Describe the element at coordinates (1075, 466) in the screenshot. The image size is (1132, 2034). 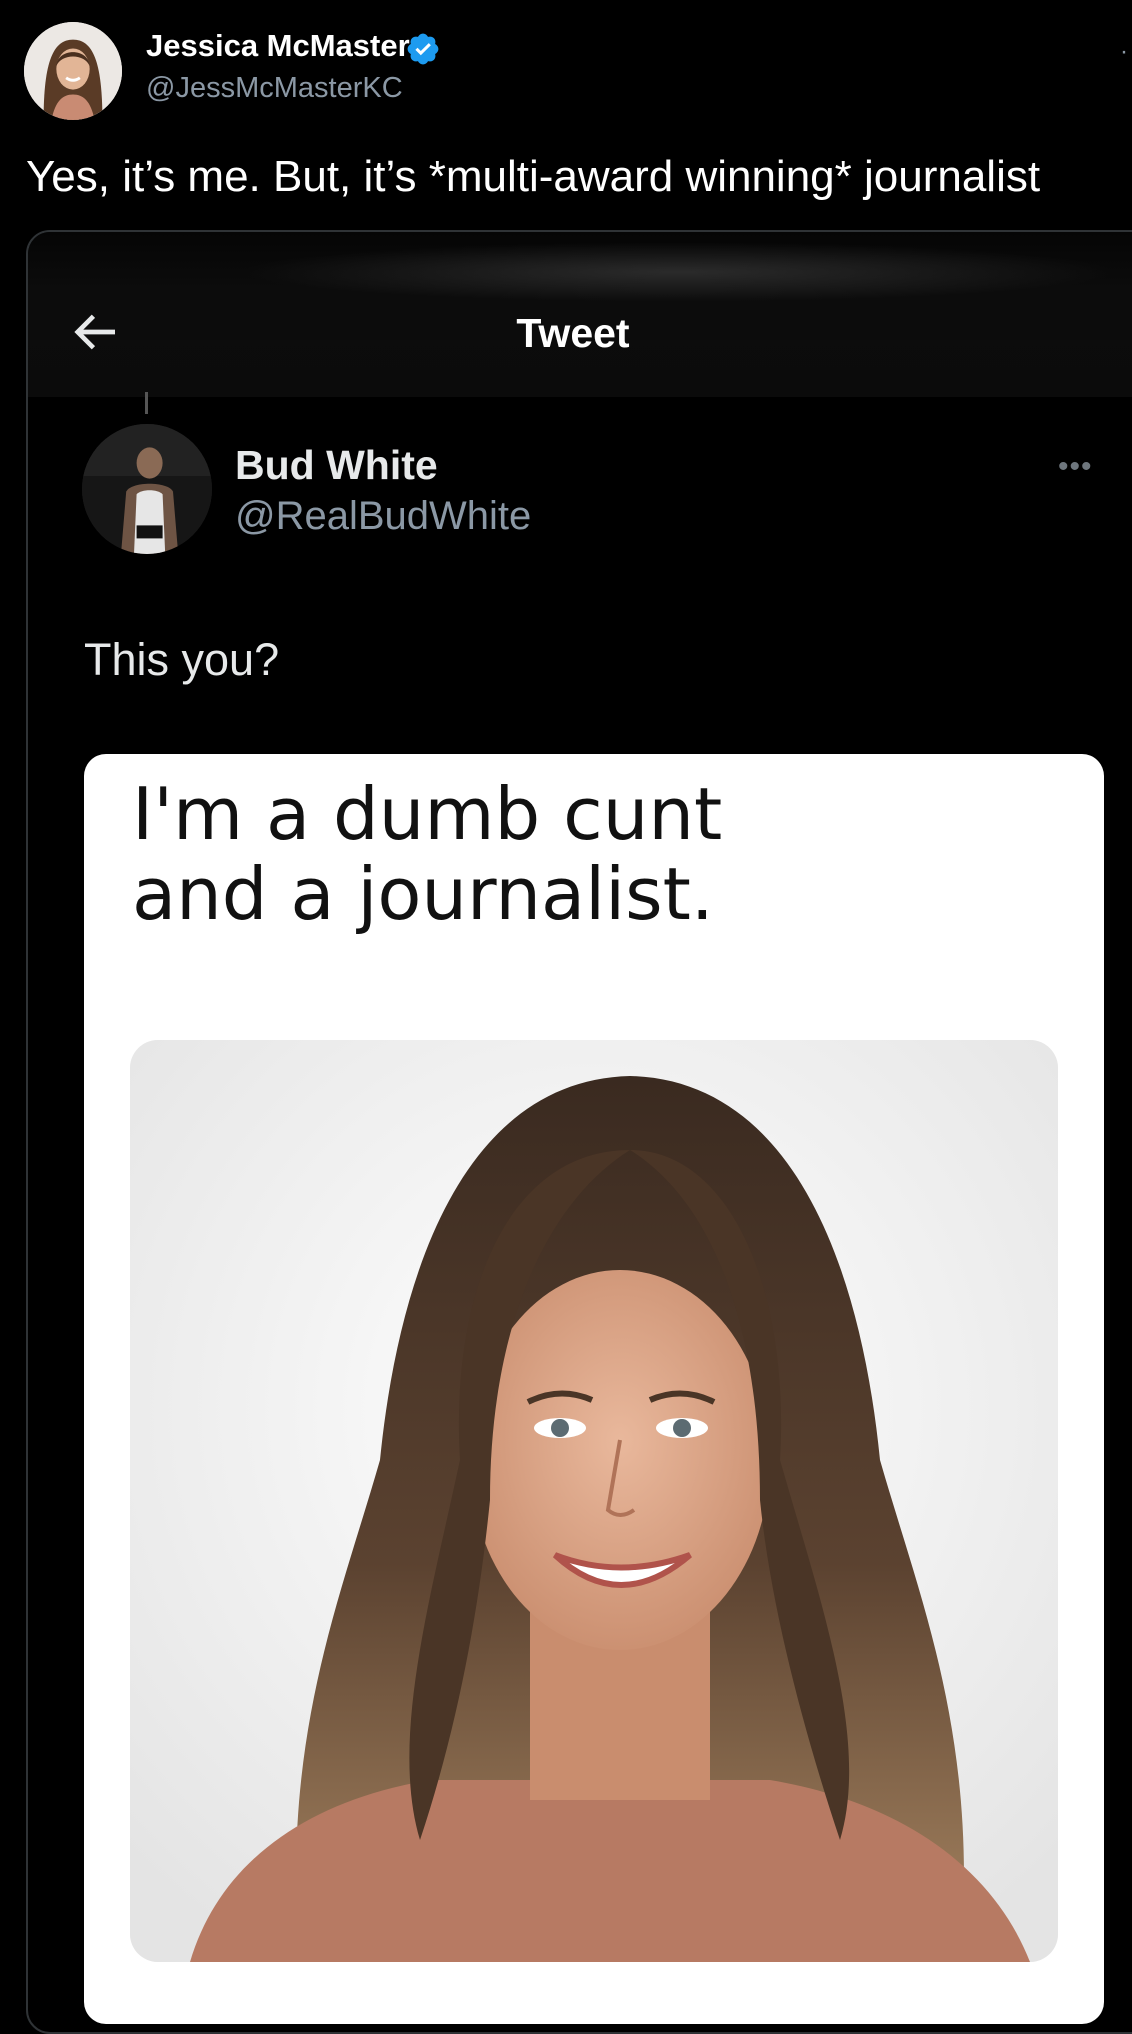
I see `more-dots-icon: •••` at that location.